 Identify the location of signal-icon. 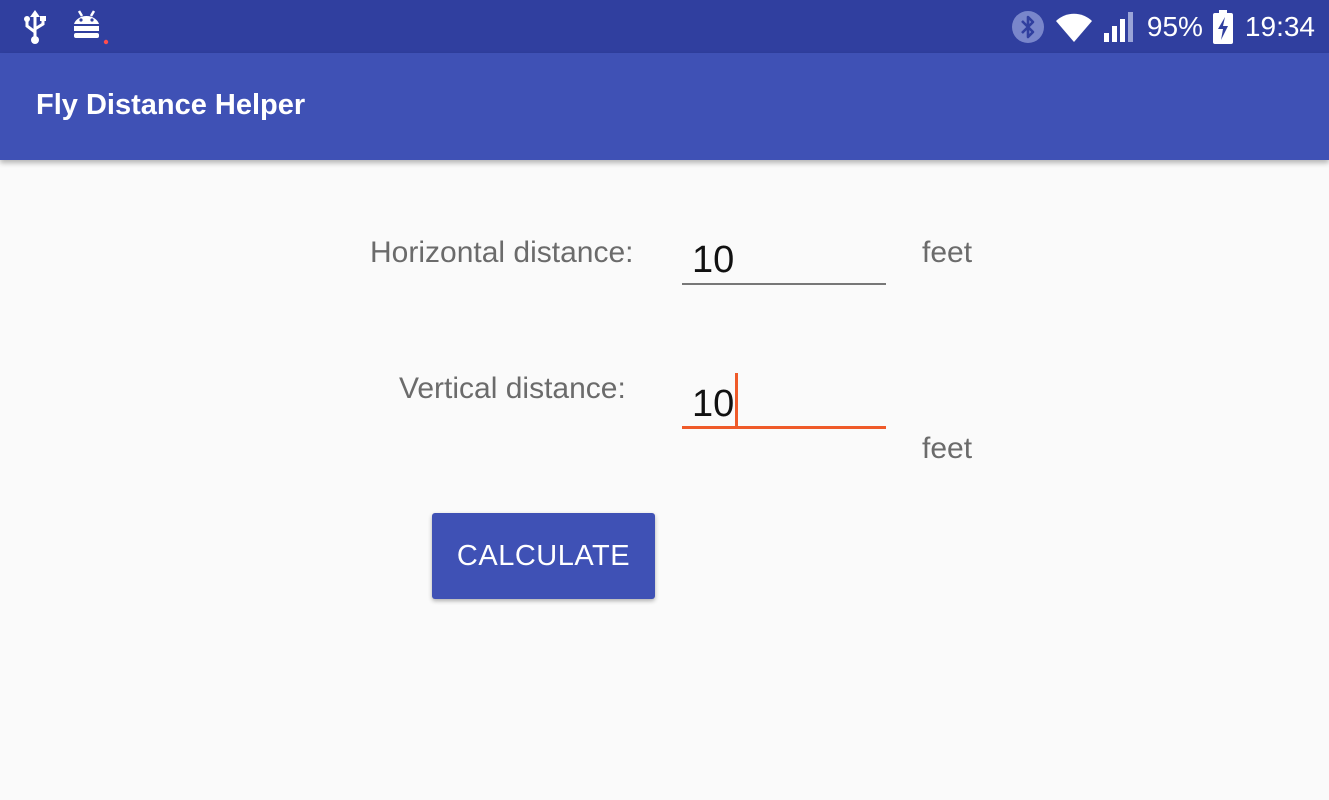
(1119, 27).